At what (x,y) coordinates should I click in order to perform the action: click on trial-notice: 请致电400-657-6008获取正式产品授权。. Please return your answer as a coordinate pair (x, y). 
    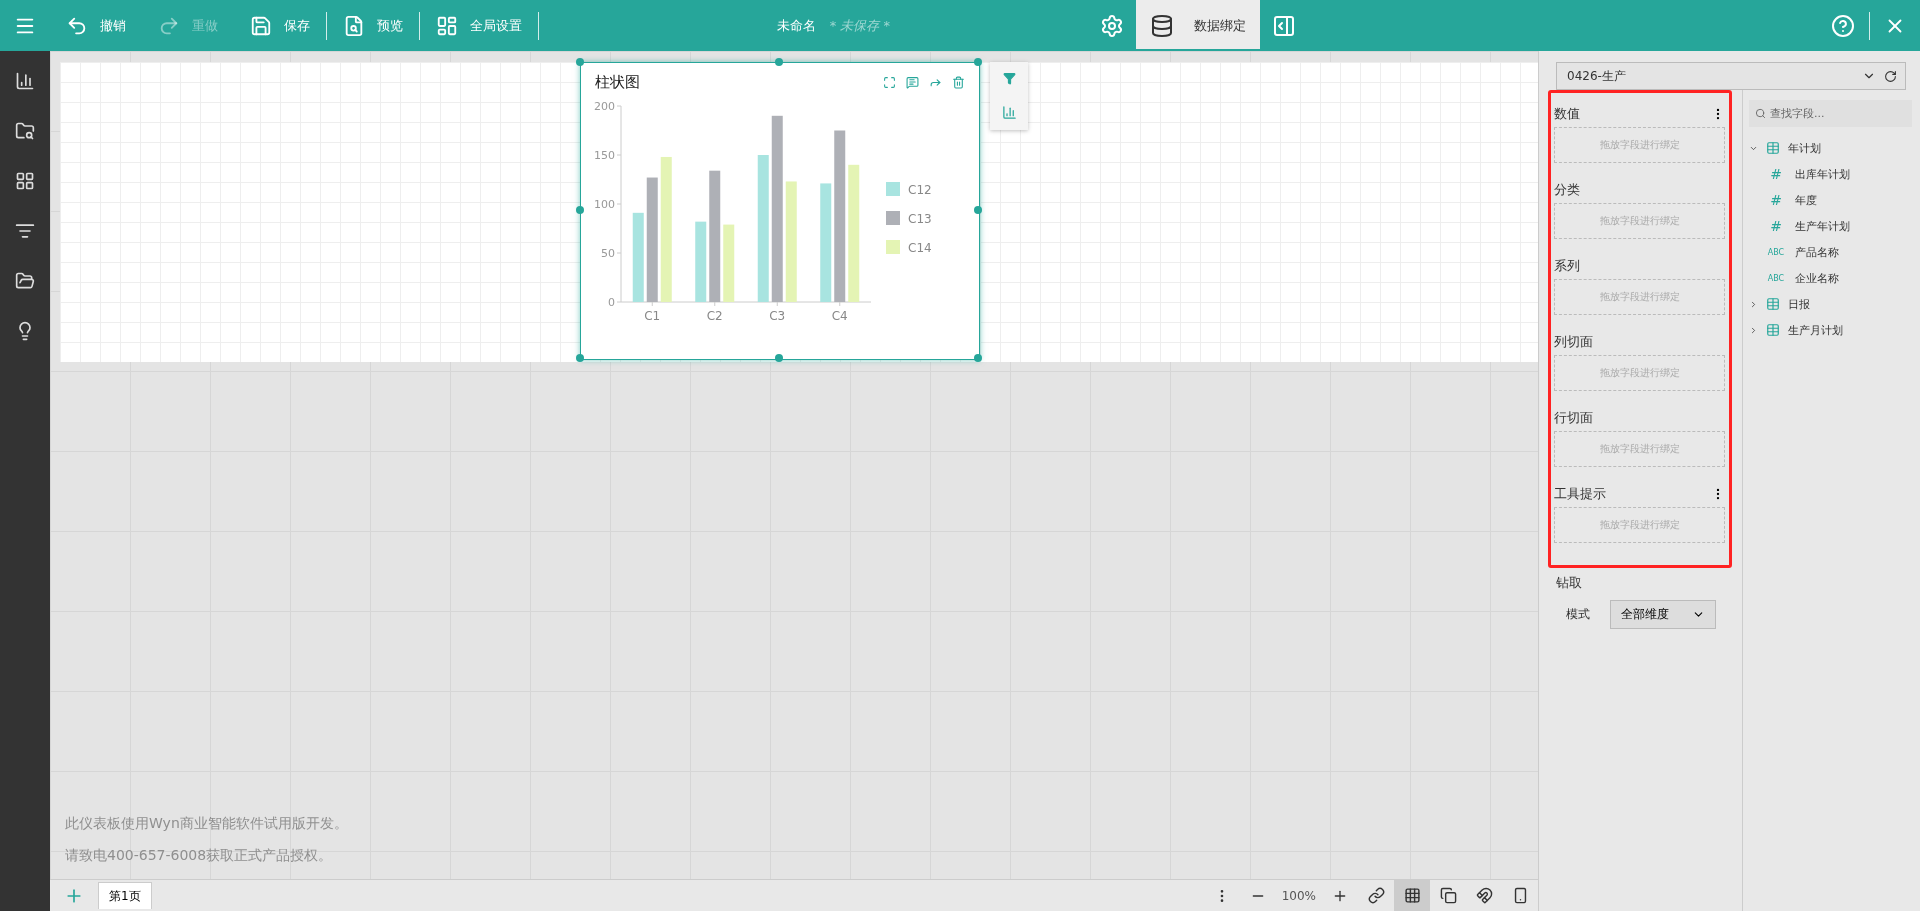
    Looking at the image, I should click on (199, 856).